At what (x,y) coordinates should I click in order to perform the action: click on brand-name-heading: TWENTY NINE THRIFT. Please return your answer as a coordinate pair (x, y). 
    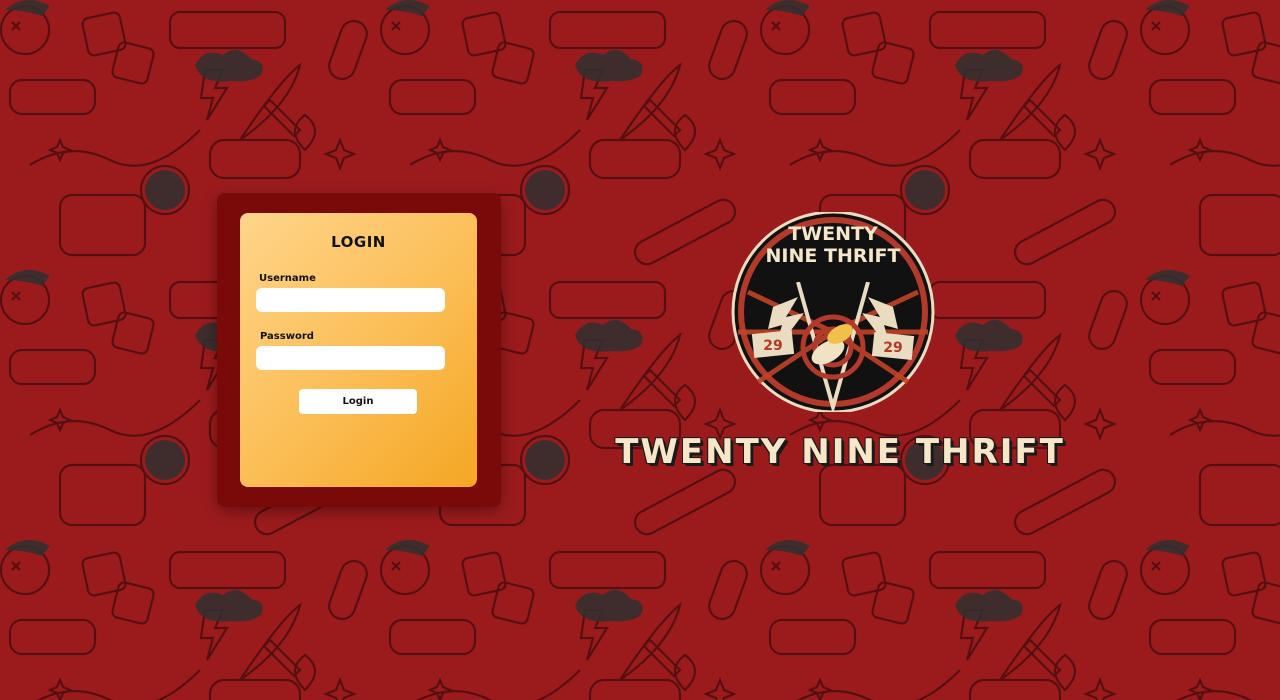
    Looking at the image, I should click on (840, 452).